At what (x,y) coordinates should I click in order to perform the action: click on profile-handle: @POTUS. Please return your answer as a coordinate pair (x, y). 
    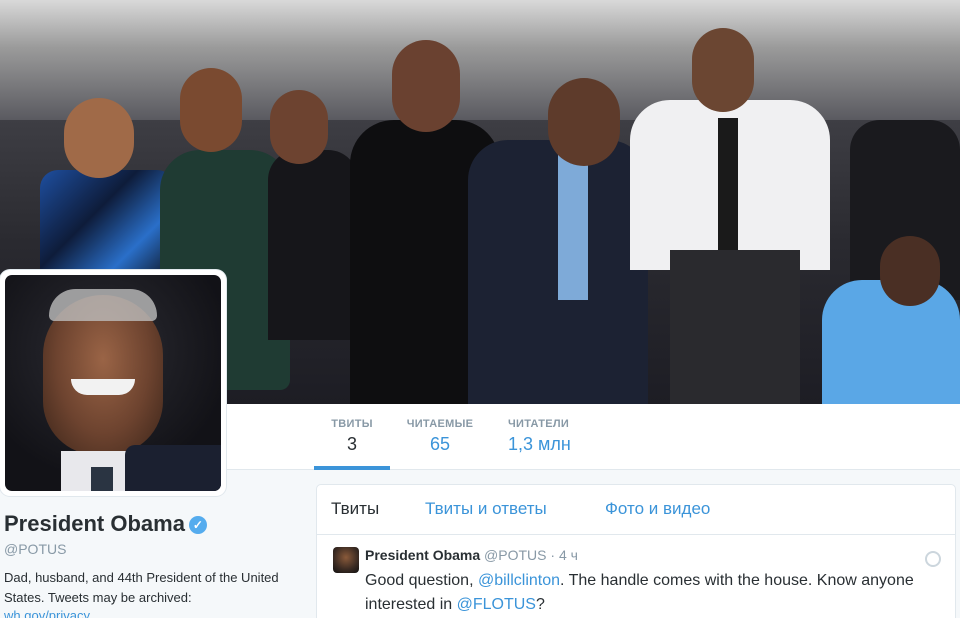
    Looking at the image, I should click on (35, 549).